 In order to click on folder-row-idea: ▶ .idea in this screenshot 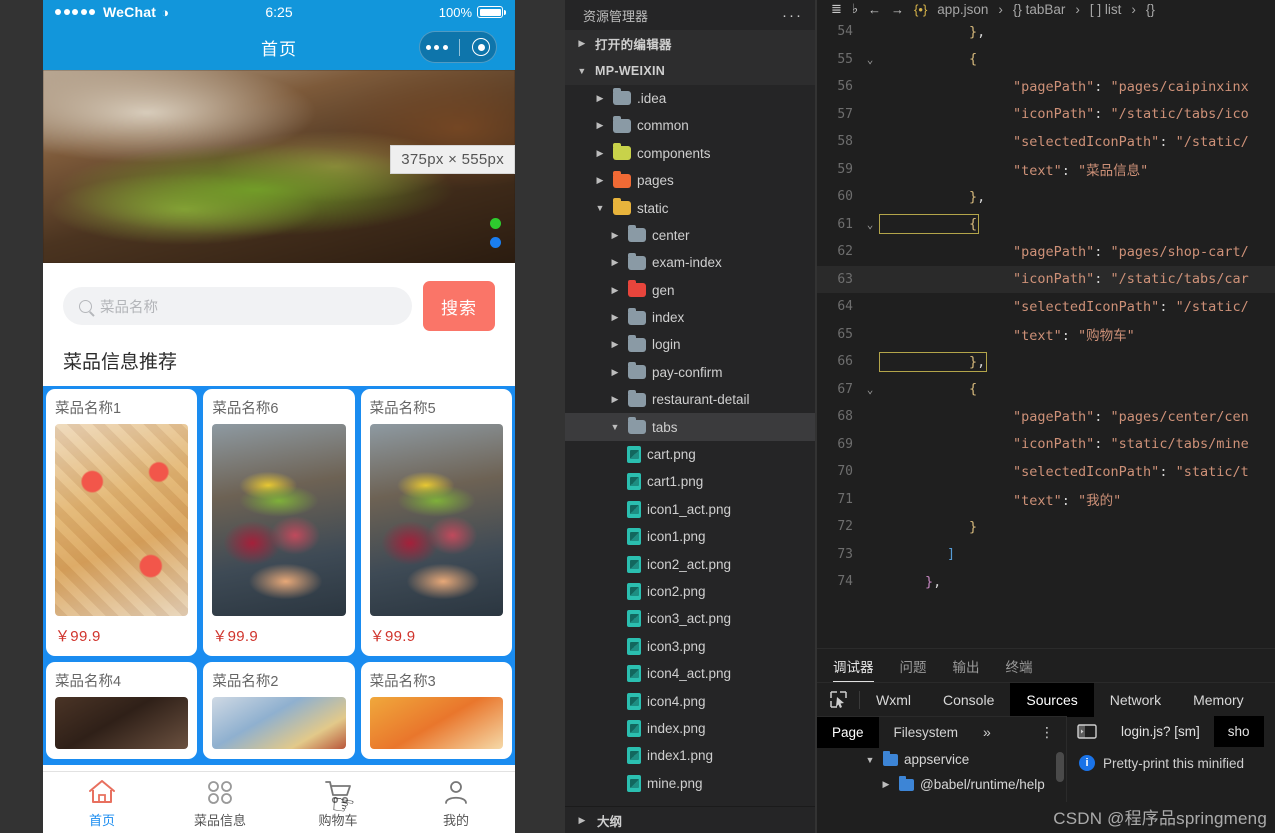, I will do `click(690, 98)`.